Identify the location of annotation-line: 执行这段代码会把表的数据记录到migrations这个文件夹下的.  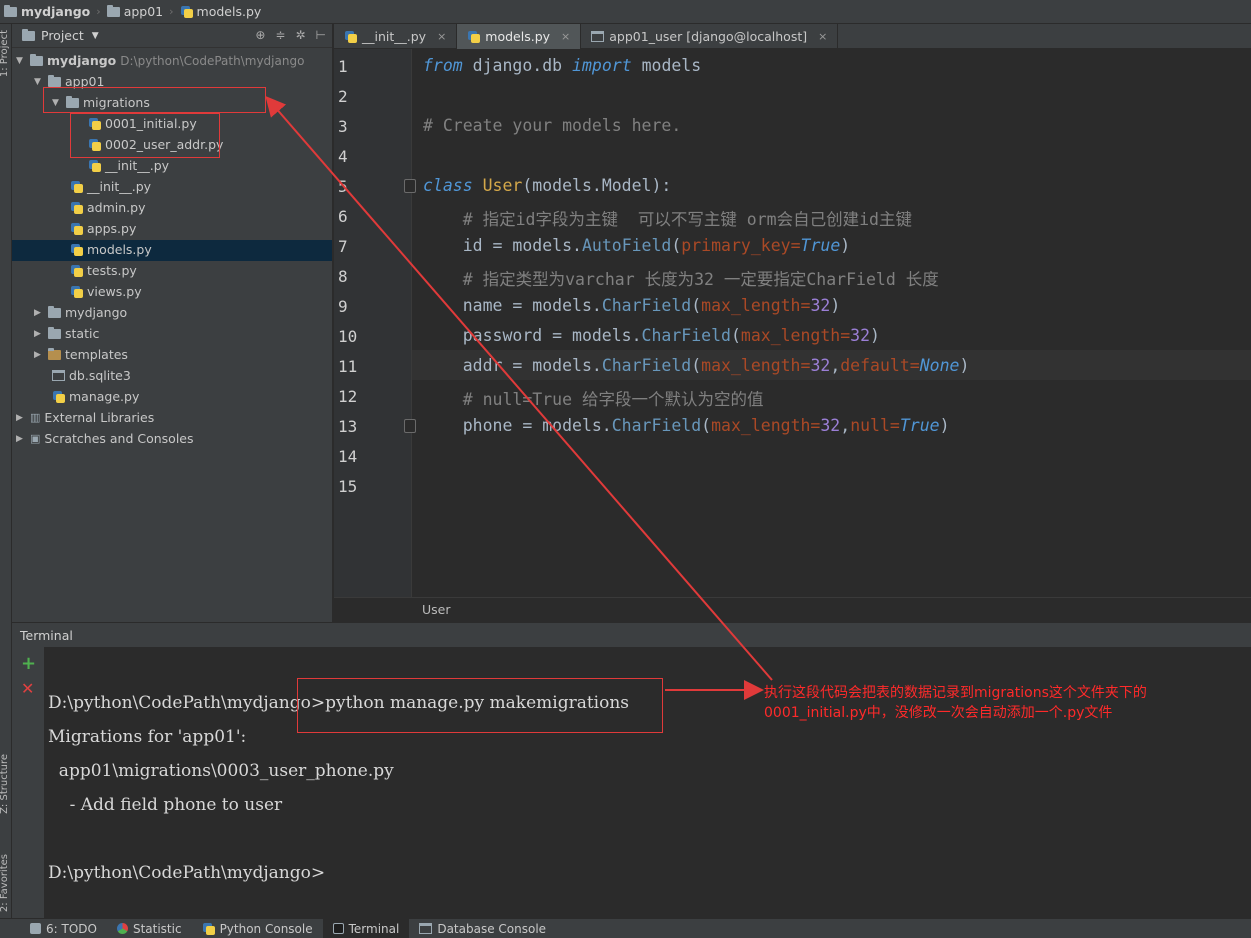
(955, 693).